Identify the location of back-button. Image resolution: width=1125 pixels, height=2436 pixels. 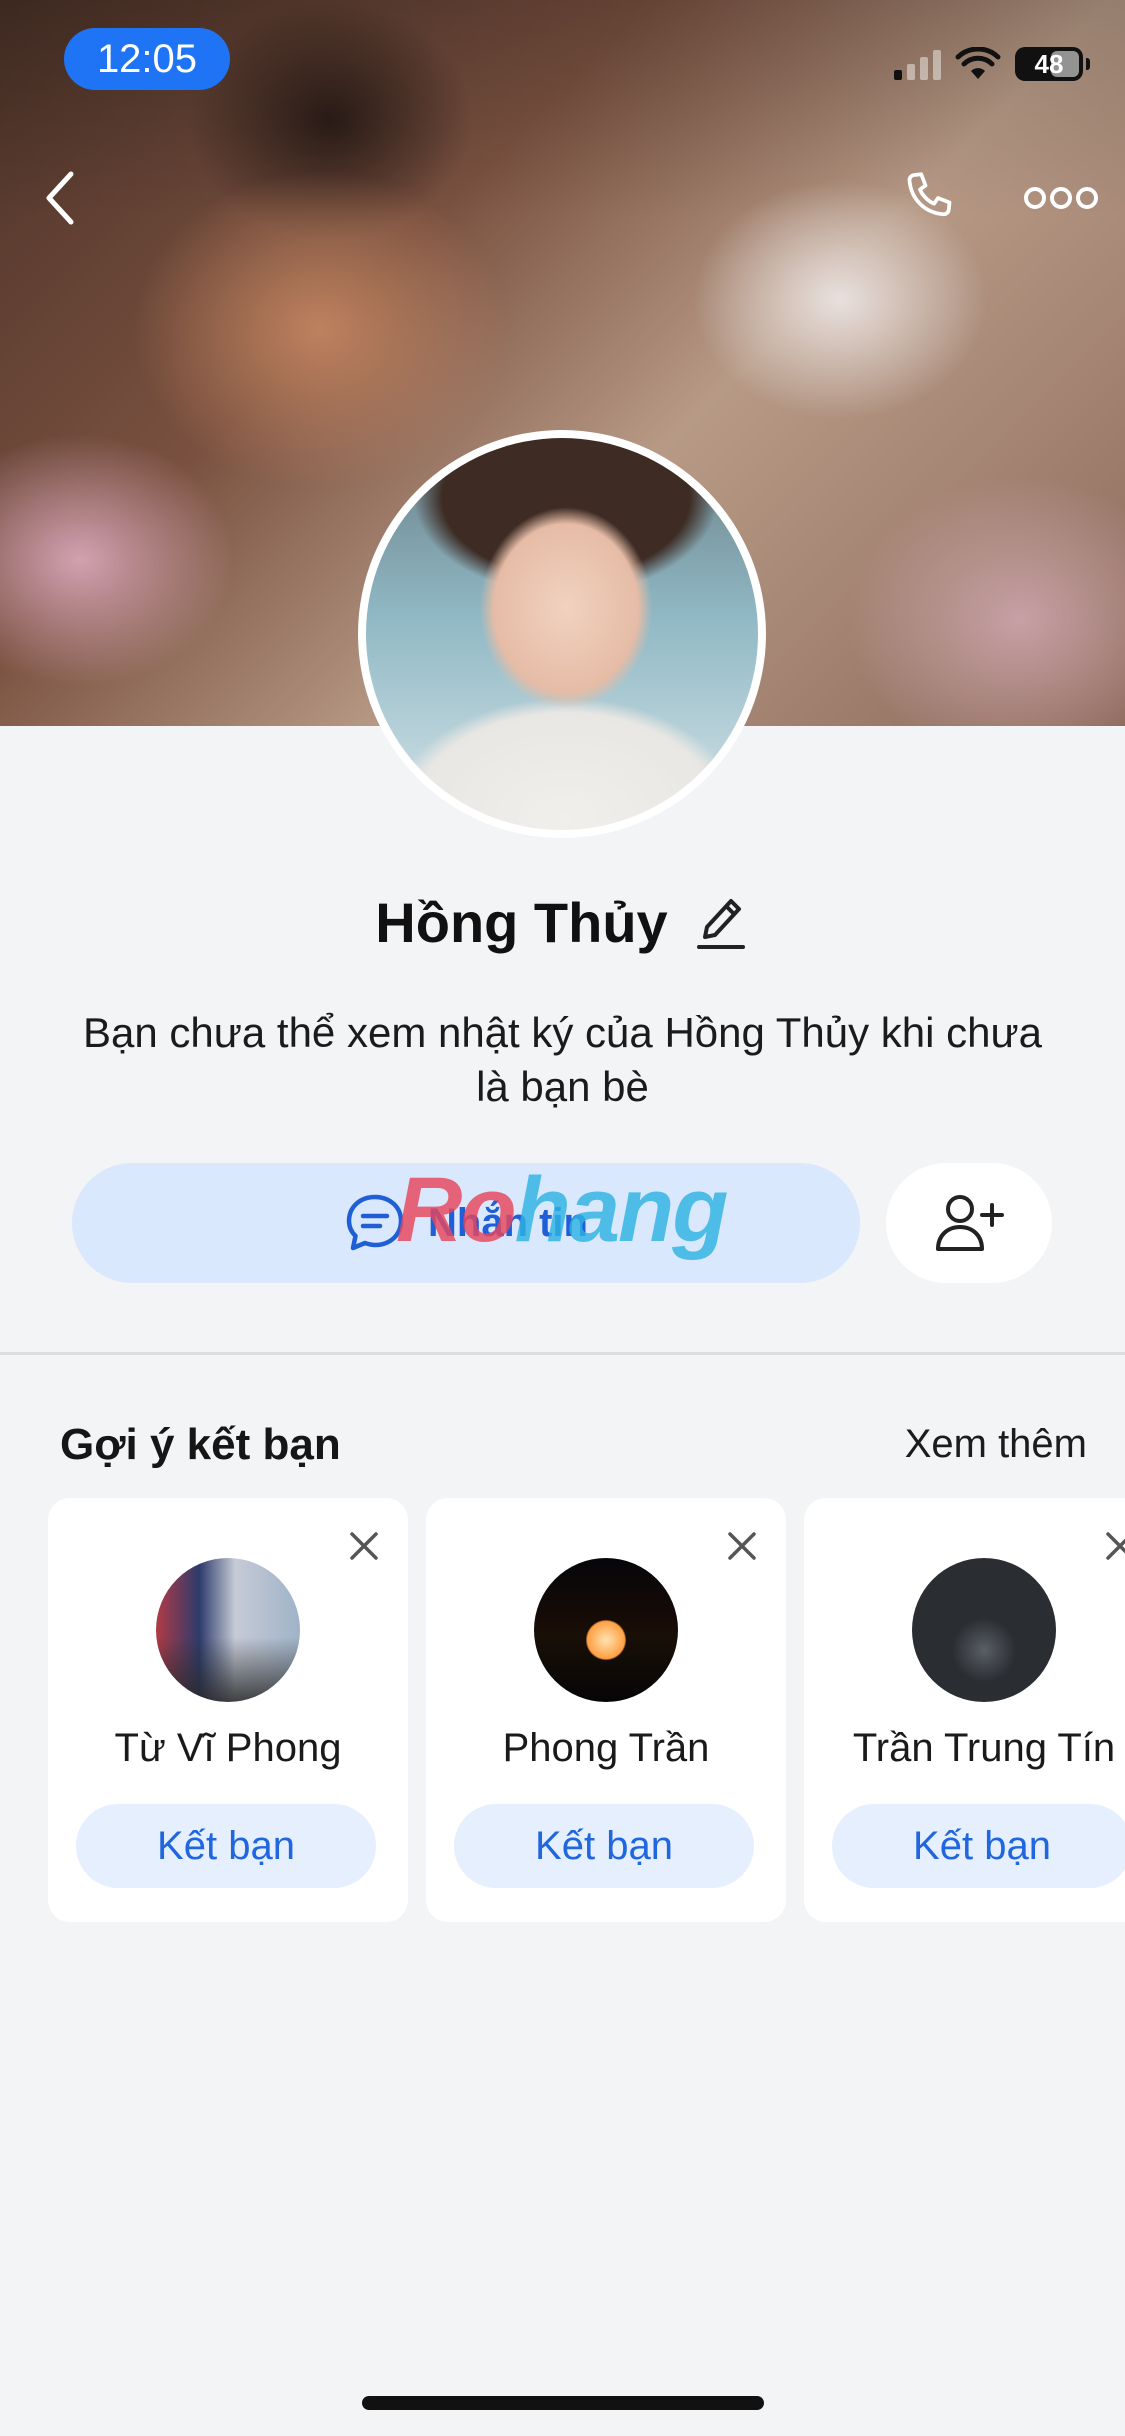
(60, 198).